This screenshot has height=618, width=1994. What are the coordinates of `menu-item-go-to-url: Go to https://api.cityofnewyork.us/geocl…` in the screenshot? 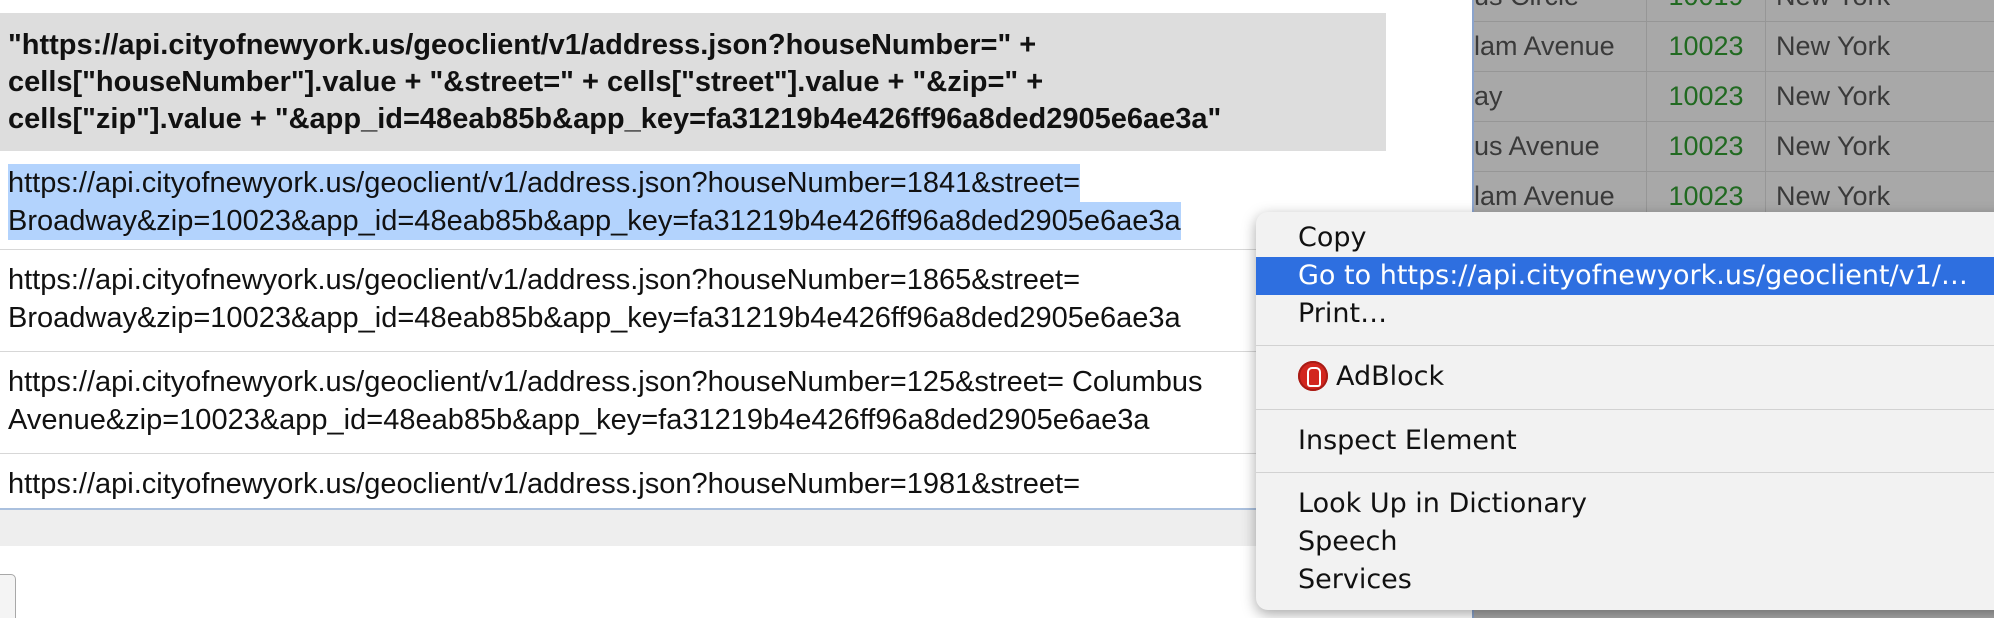 It's located at (1625, 276).